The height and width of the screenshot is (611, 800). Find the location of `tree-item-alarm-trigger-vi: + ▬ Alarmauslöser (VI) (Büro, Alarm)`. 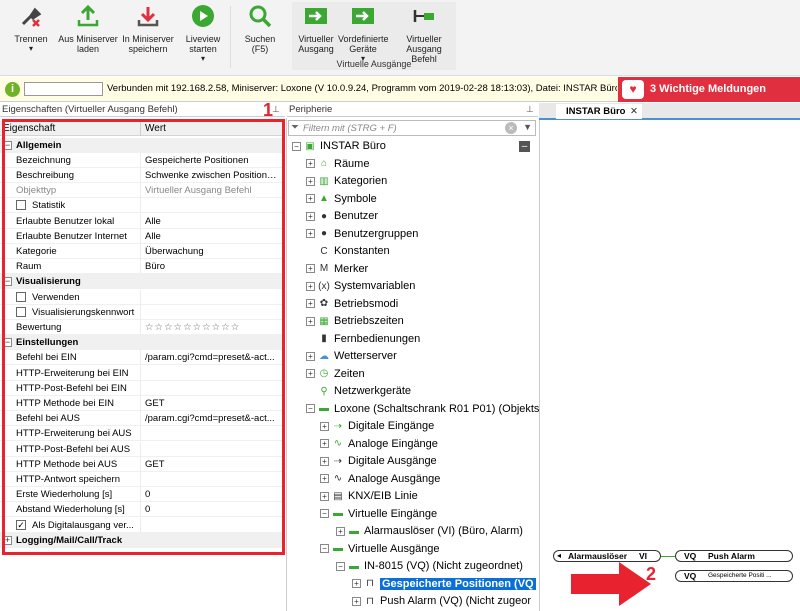

tree-item-alarm-trigger-vi: + ▬ Alarmauslöser (VI) (Büro, Alarm) is located at coordinates (429, 532).